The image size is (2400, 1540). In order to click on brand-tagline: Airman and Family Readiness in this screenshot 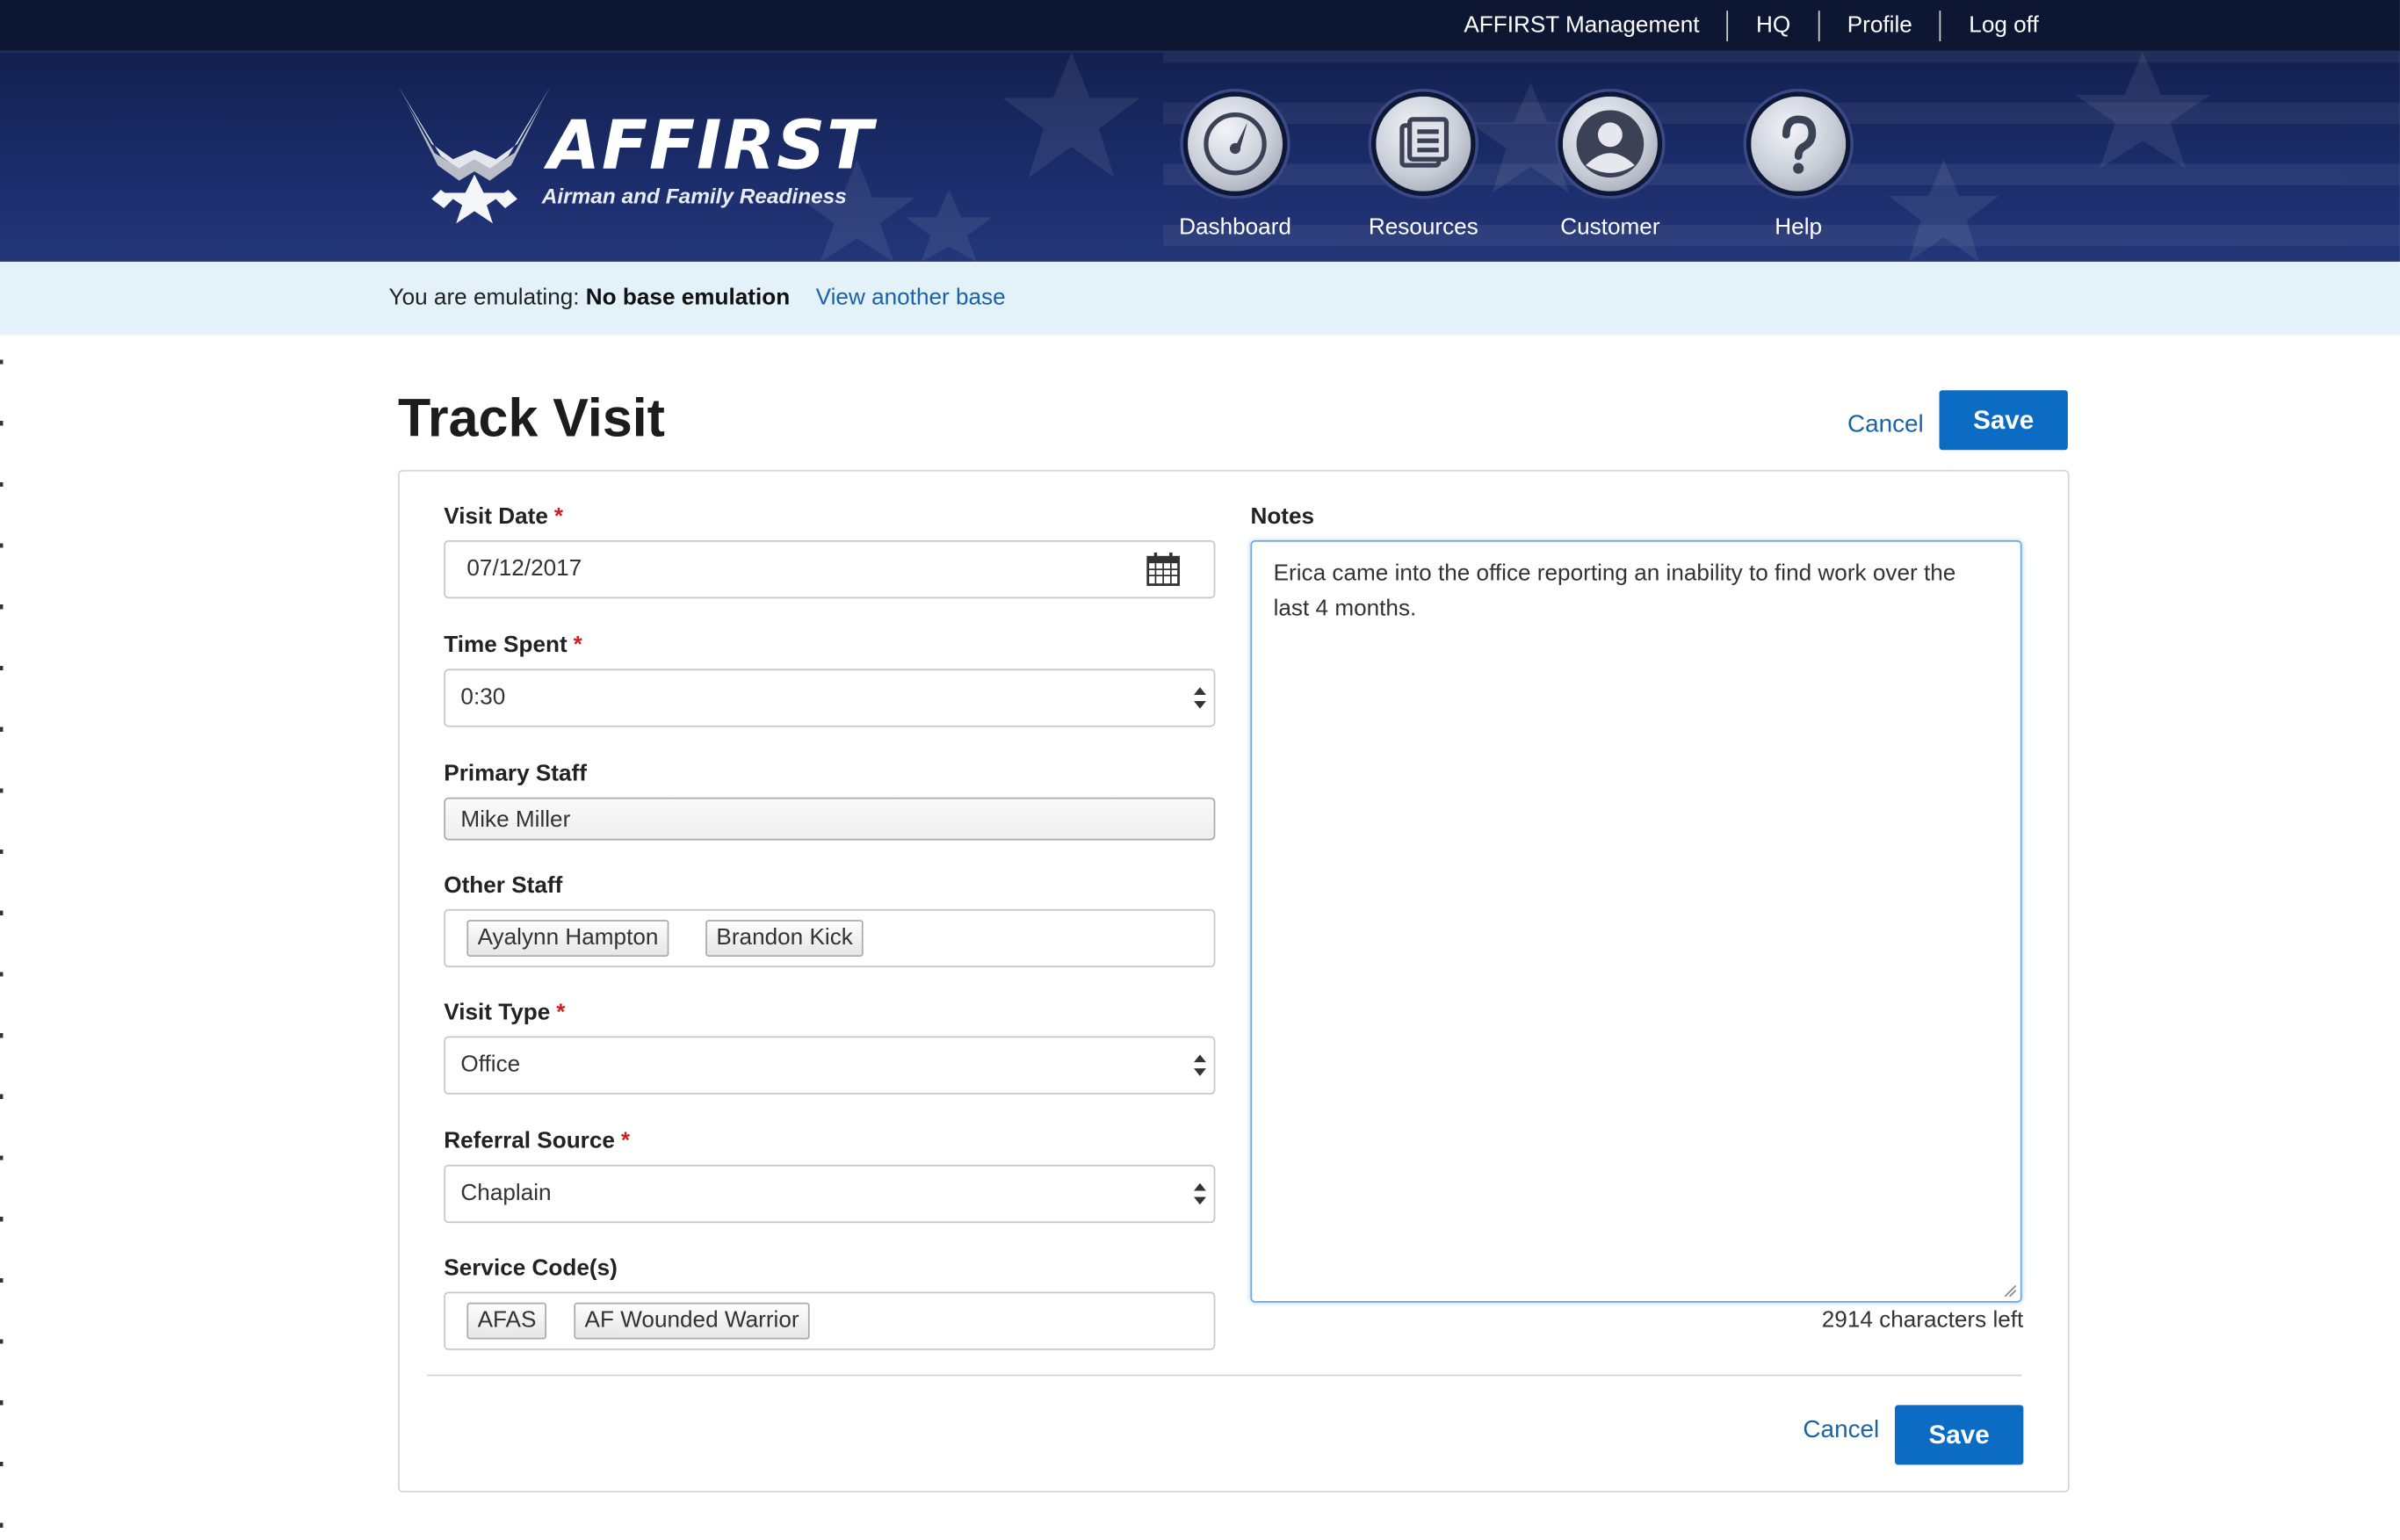, I will do `click(694, 196)`.